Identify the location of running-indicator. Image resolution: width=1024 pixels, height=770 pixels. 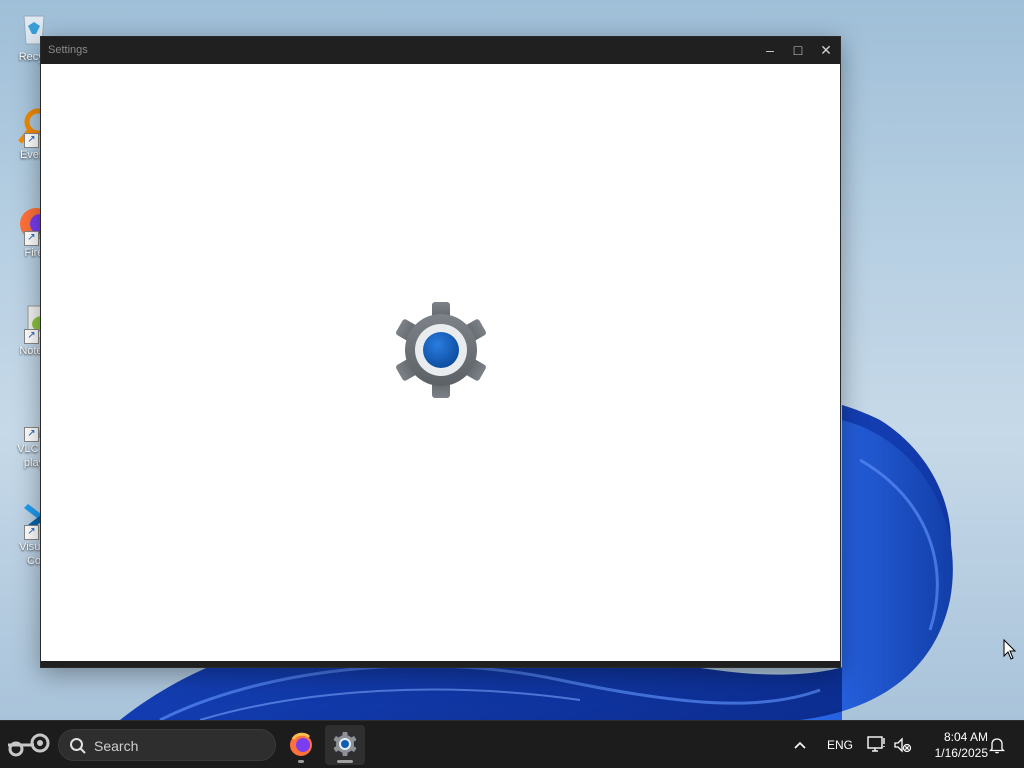
(301, 761).